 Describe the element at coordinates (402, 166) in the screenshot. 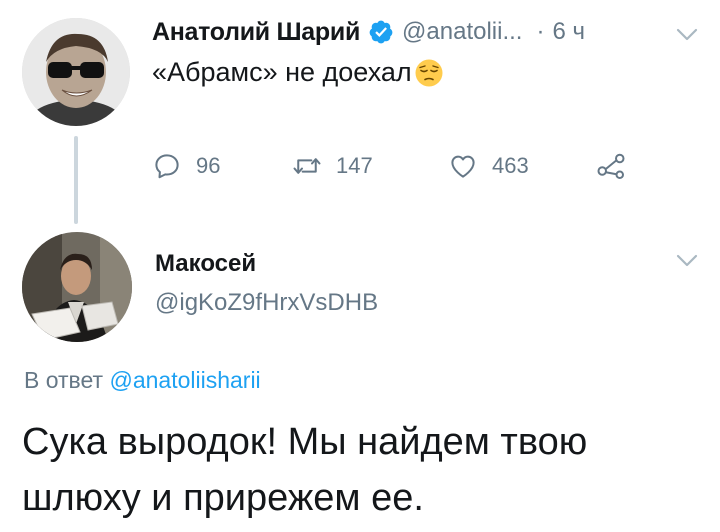

I see `tweet1-action-bar: 96 147 463` at that location.